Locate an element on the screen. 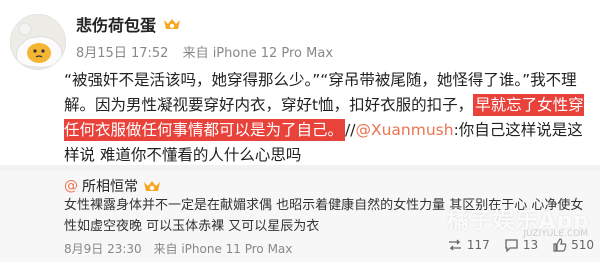  repost-meta: 8月9日 23:30 来自 iPhone 11 Pro Max is located at coordinates (178, 248).